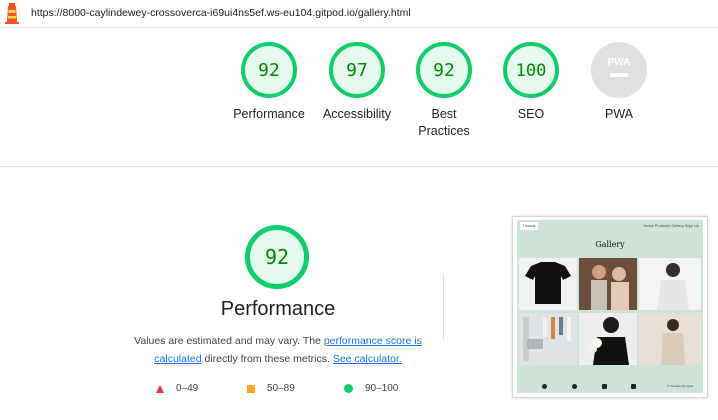  I want to click on twitter-icon, so click(604, 386).